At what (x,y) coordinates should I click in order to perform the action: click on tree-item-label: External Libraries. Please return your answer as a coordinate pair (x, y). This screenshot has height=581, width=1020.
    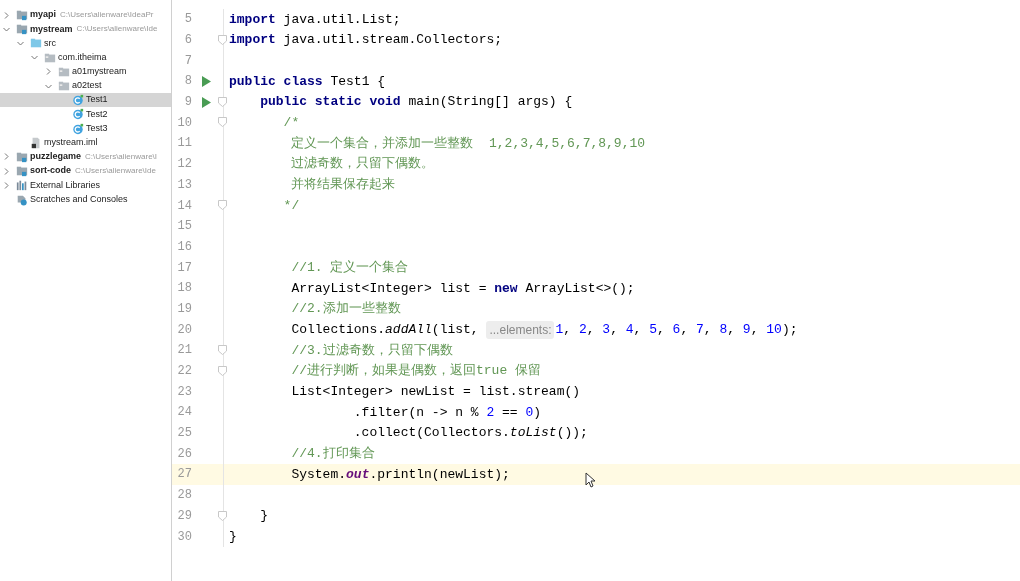
    Looking at the image, I should click on (65, 185).